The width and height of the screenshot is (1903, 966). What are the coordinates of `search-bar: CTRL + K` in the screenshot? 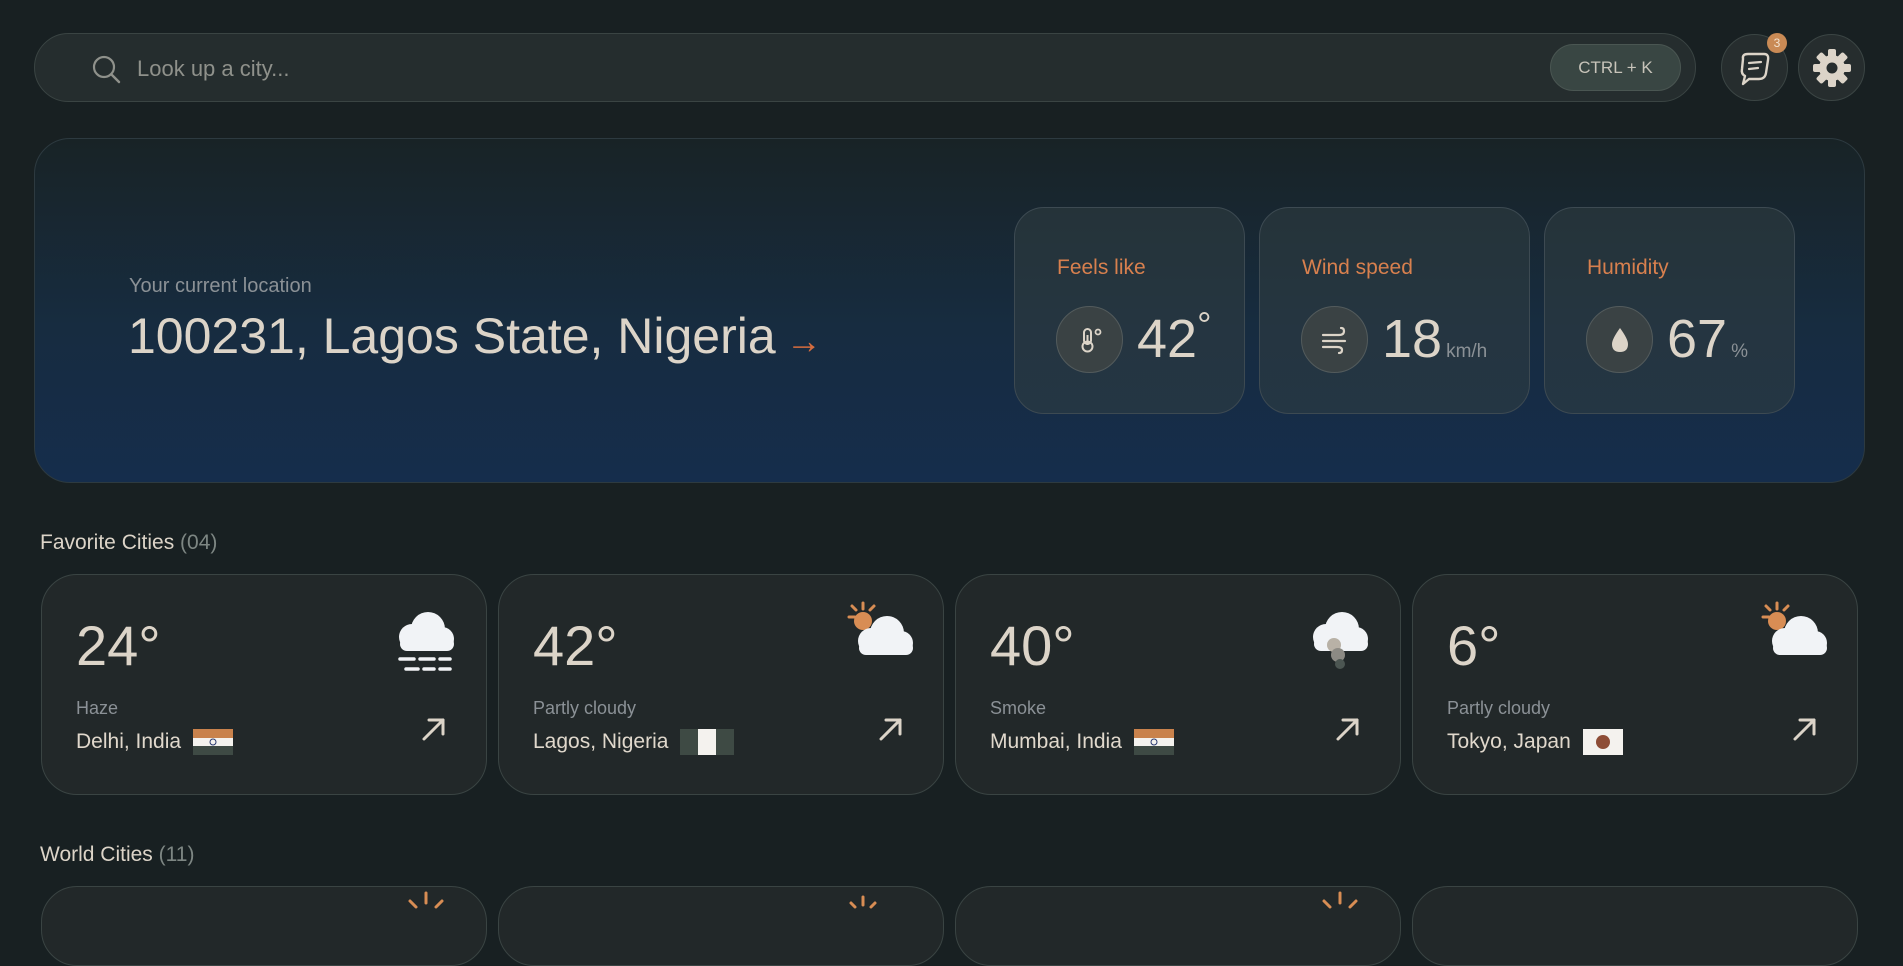 It's located at (865, 67).